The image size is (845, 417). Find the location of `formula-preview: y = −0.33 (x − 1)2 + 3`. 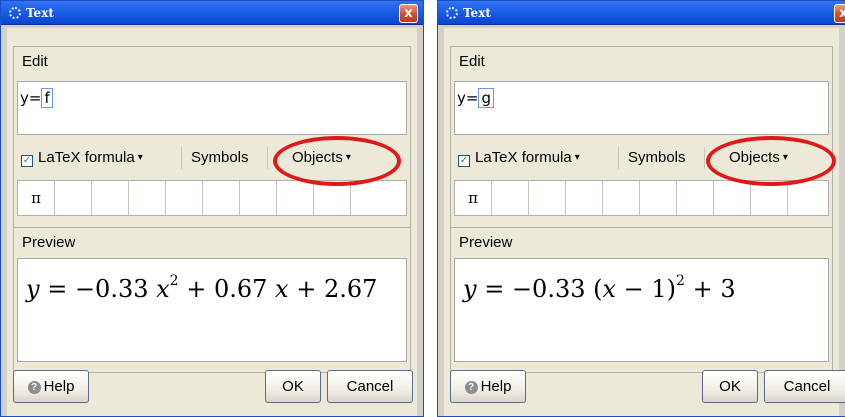

formula-preview: y = −0.33 (x − 1)2 + 3 is located at coordinates (599, 288).